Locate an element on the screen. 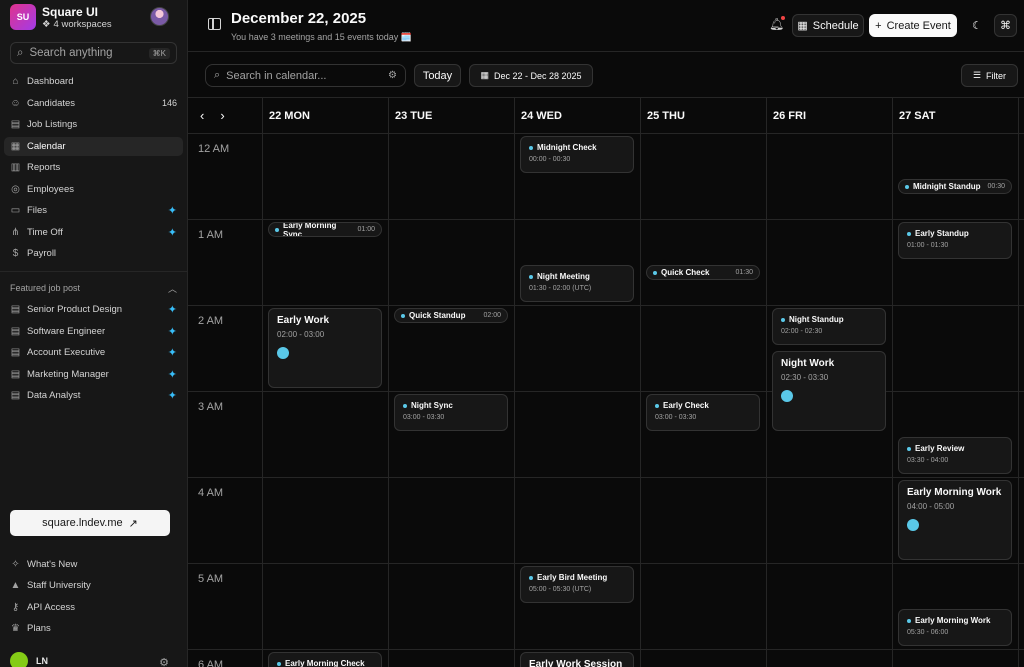  chevron-left-icon: ‹ is located at coordinates (202, 115).